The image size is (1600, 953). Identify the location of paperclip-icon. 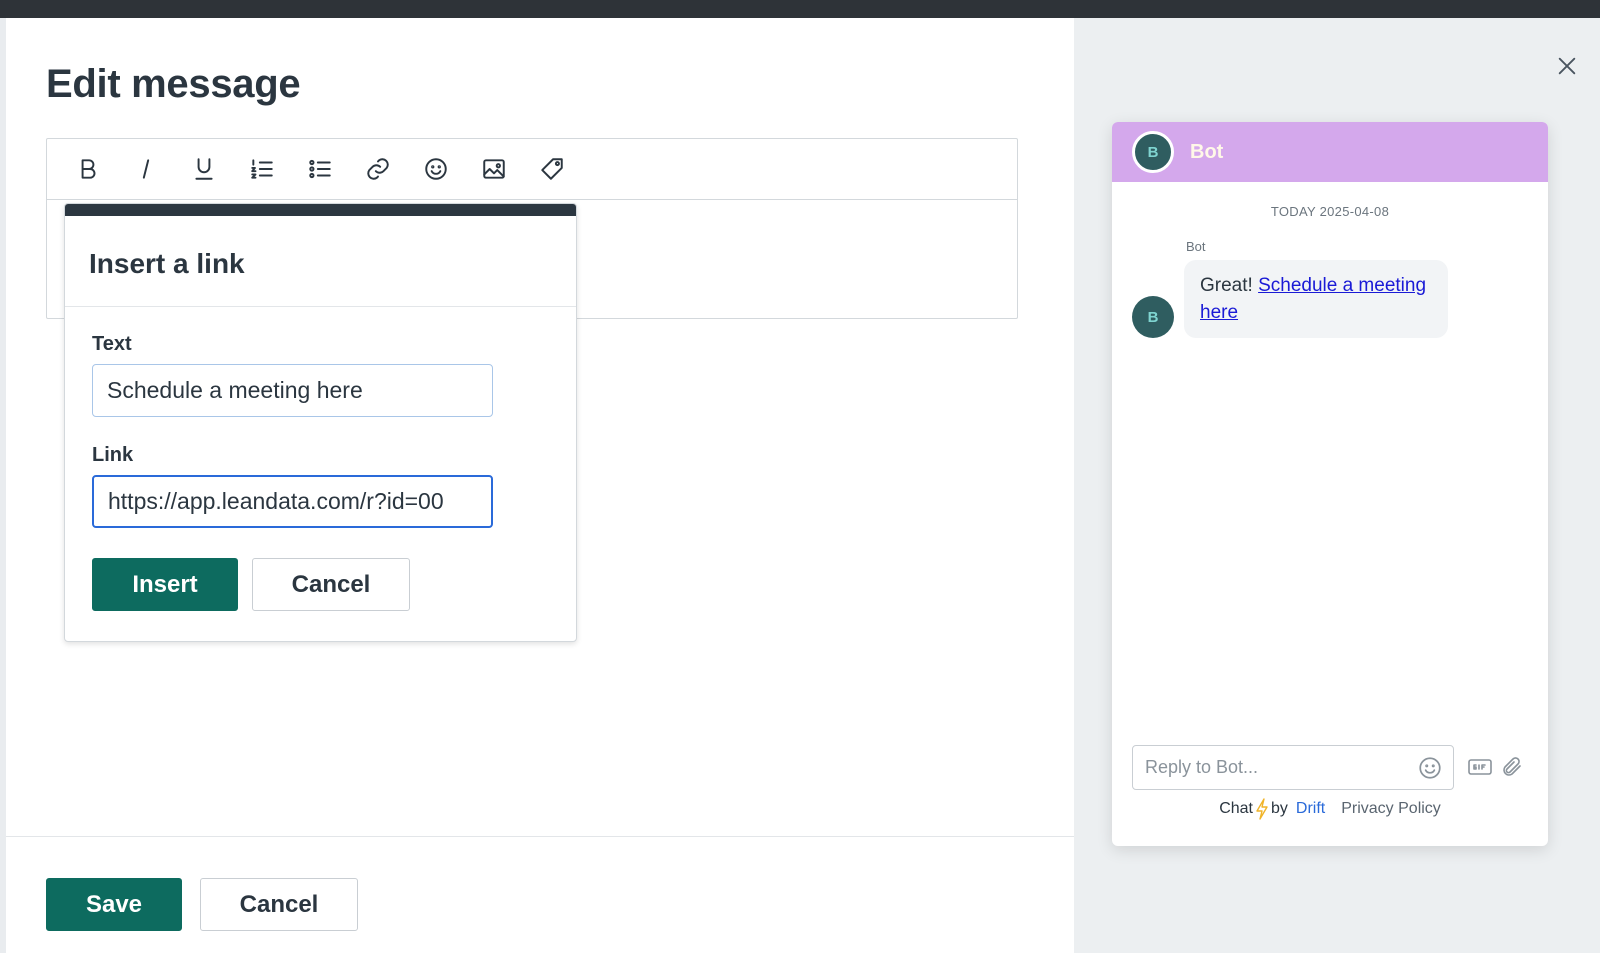
(1512, 767).